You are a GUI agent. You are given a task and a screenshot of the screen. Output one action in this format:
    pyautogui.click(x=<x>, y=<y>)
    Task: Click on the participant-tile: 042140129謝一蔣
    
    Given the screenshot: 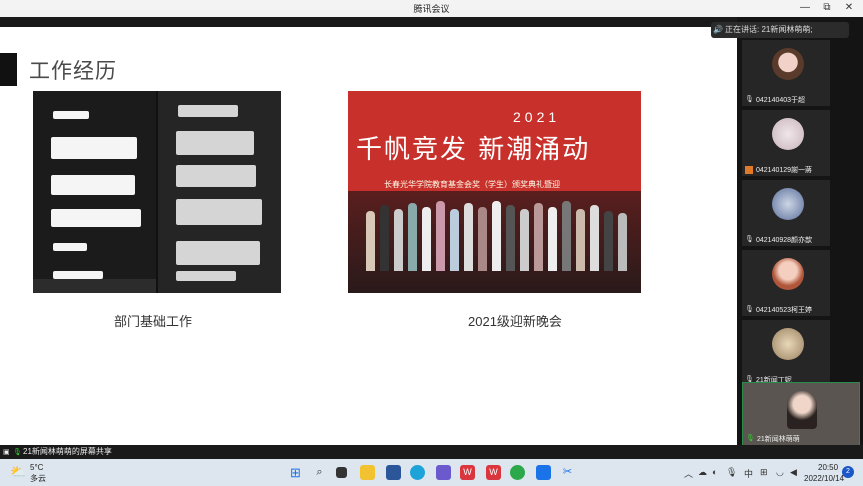 What is the action you would take?
    pyautogui.click(x=786, y=143)
    